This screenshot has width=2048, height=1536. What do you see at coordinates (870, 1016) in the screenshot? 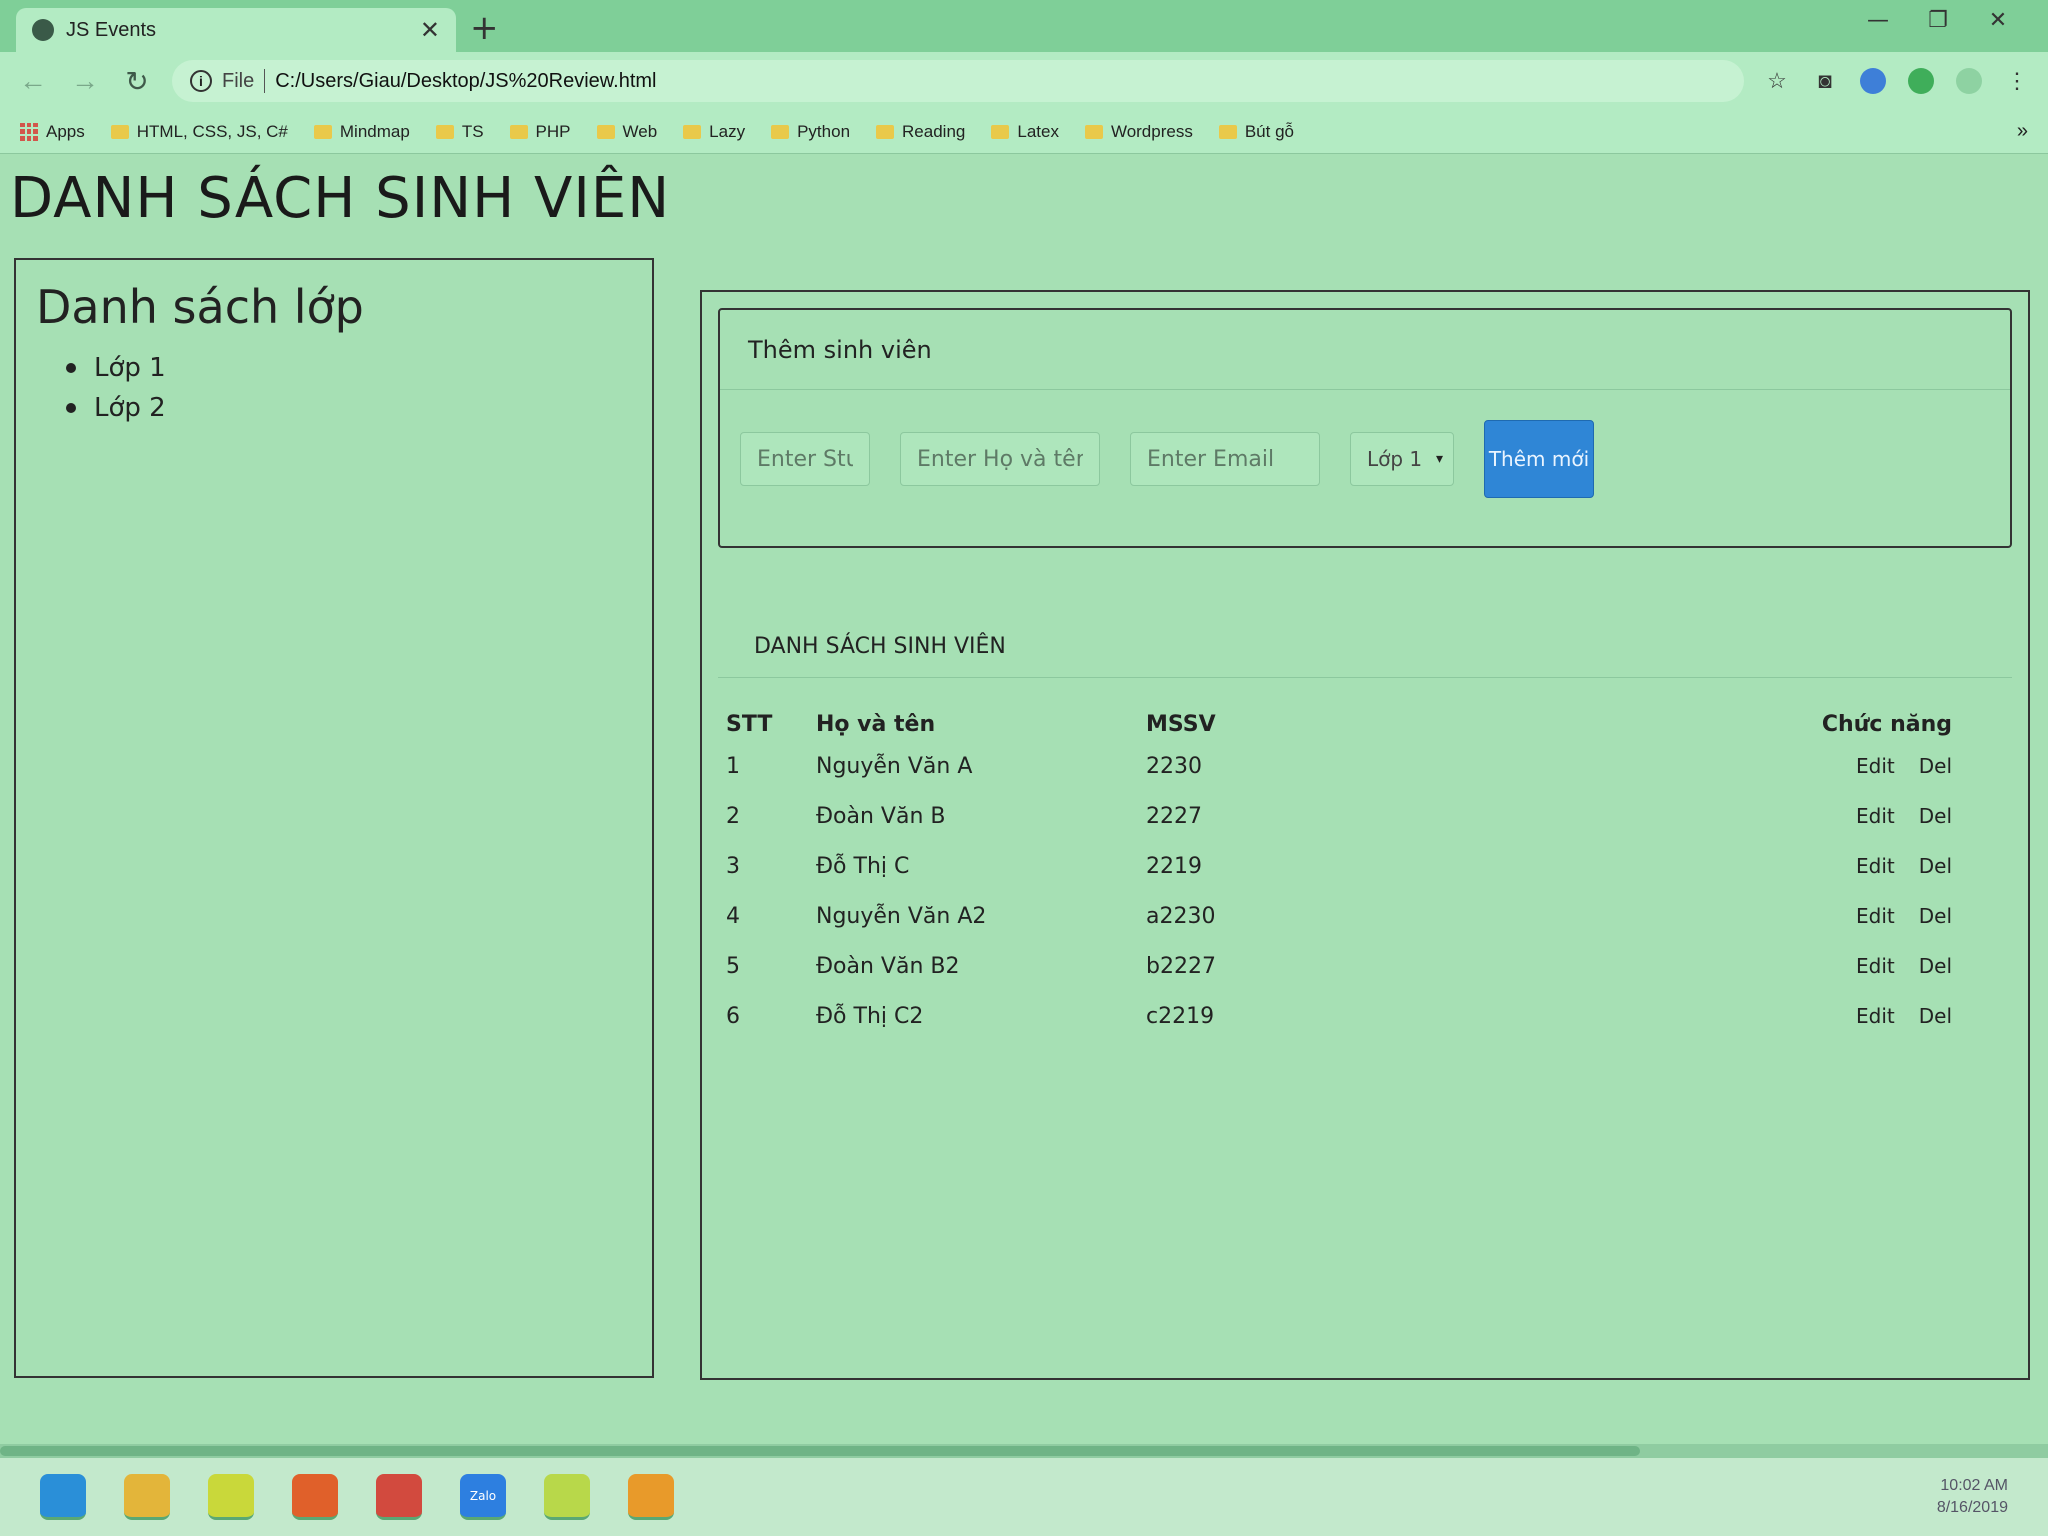
I see `cell-name: Đỗ Thị C2` at bounding box center [870, 1016].